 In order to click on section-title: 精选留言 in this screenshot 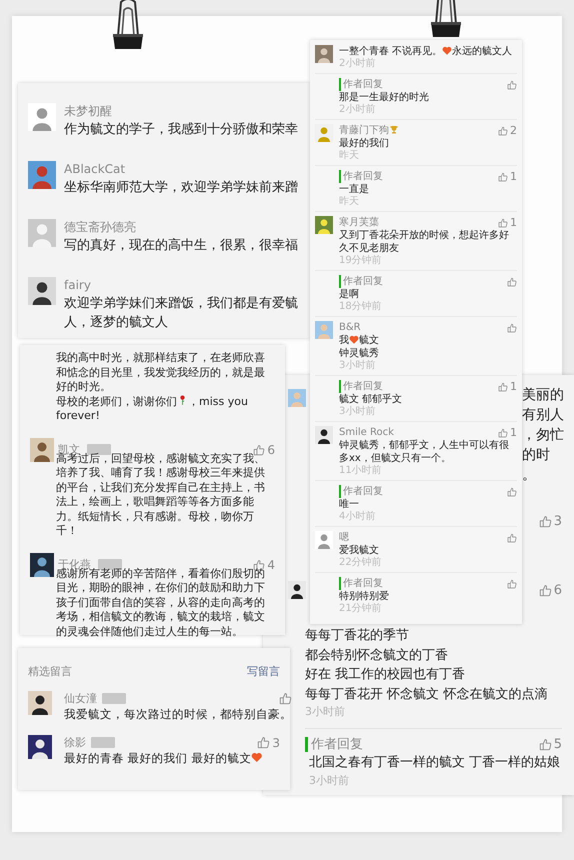, I will do `click(50, 671)`.